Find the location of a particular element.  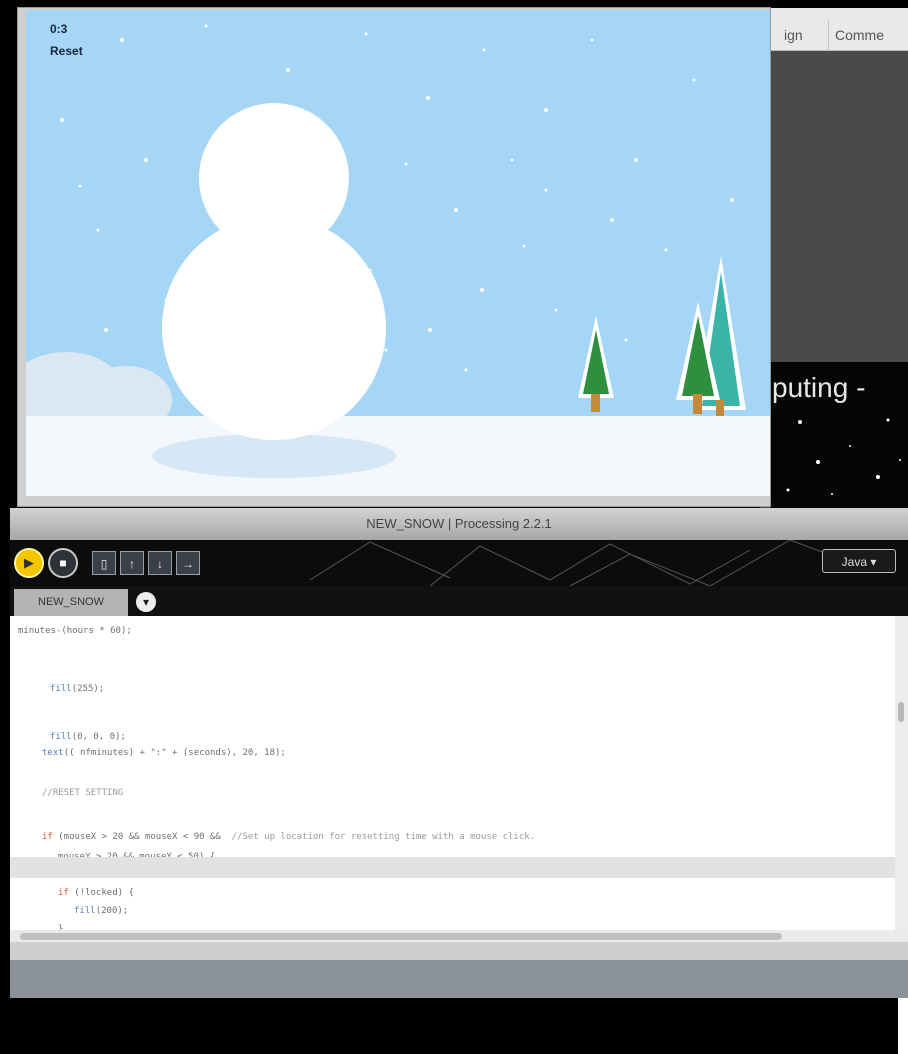

current-line-highlight is located at coordinates (453, 867).